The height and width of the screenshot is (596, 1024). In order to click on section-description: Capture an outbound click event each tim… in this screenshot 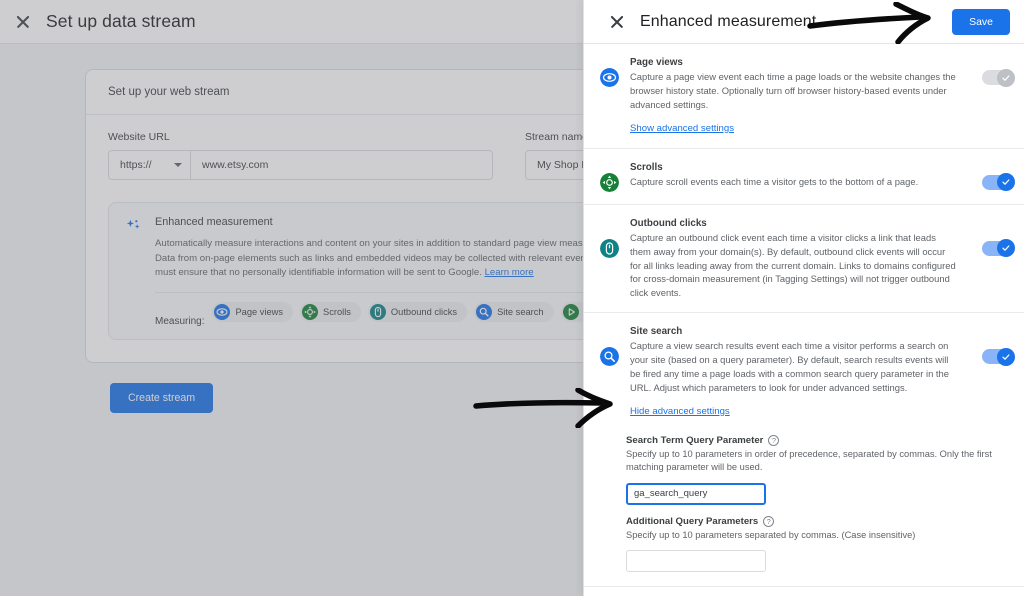, I will do `click(793, 265)`.